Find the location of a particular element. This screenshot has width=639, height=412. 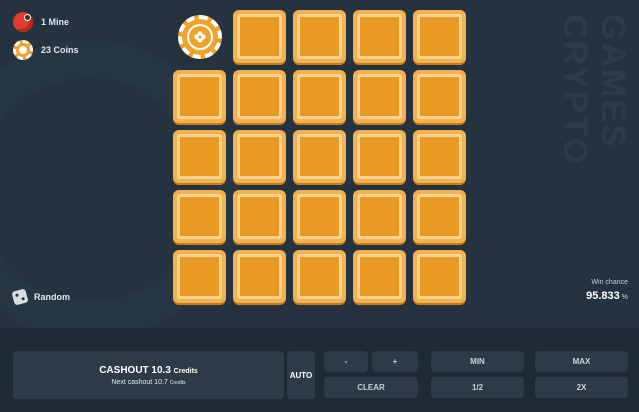

mines-label: 1 Mine is located at coordinates (55, 22).